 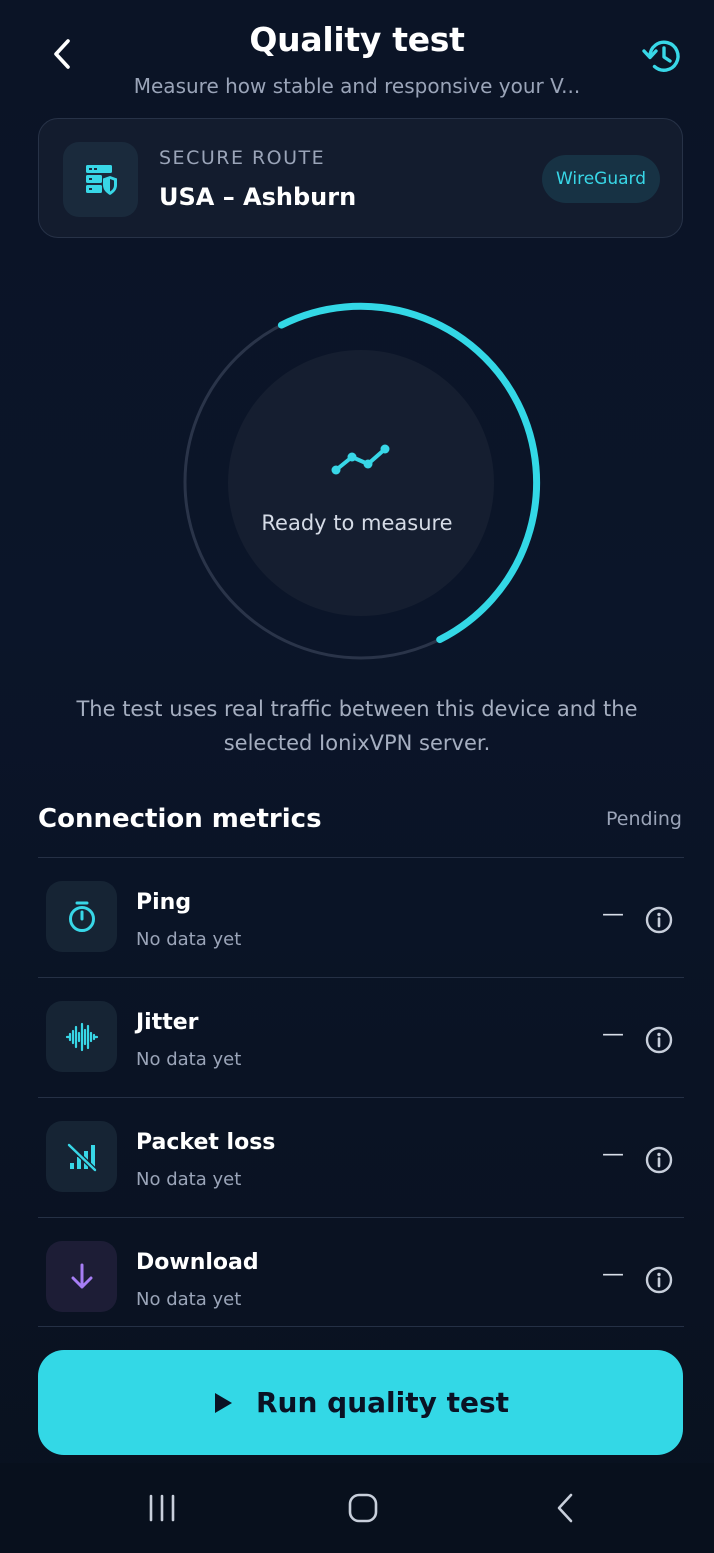 I want to click on recent-apps-button, so click(x=162, y=1508).